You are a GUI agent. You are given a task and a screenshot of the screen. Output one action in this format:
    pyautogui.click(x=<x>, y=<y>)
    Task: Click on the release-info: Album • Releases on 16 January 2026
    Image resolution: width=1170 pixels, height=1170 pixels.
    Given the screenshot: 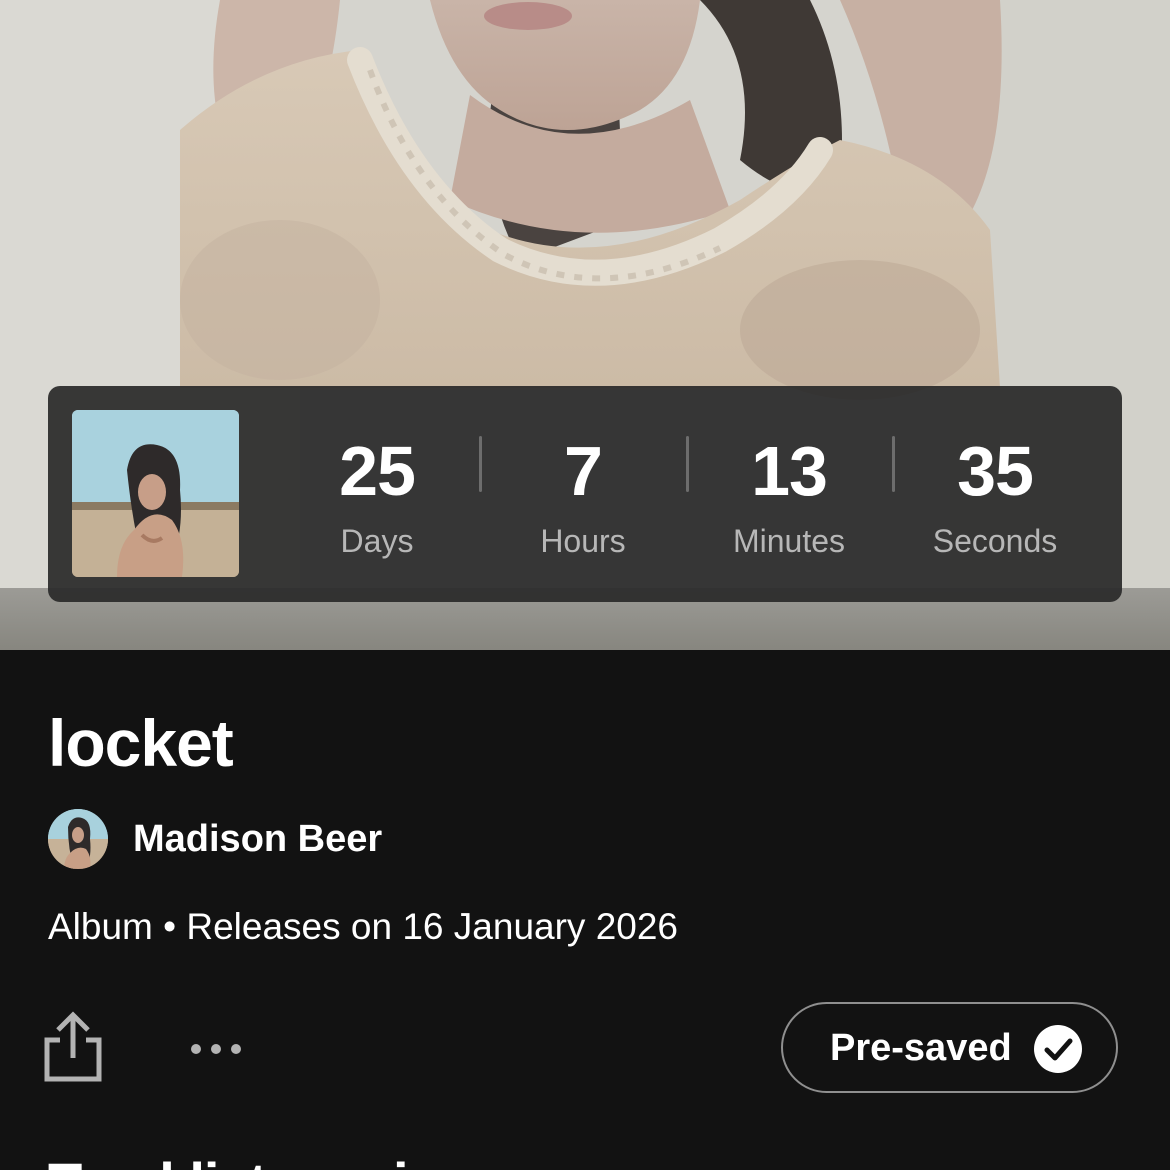 What is the action you would take?
    pyautogui.click(x=363, y=926)
    